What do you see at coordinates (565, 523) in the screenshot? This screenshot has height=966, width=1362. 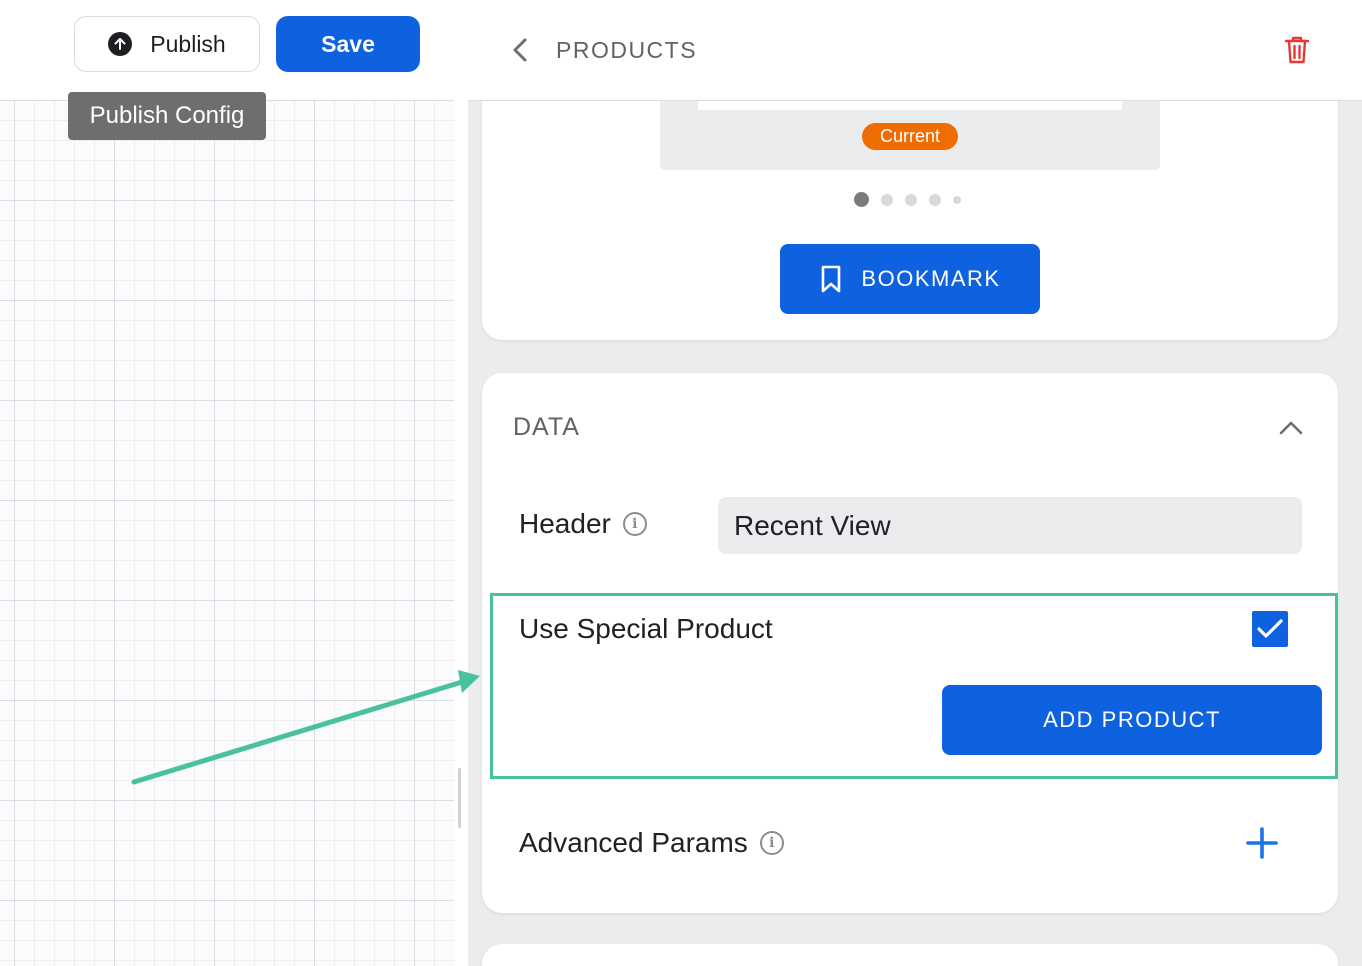 I see `header-label-text: Header` at bounding box center [565, 523].